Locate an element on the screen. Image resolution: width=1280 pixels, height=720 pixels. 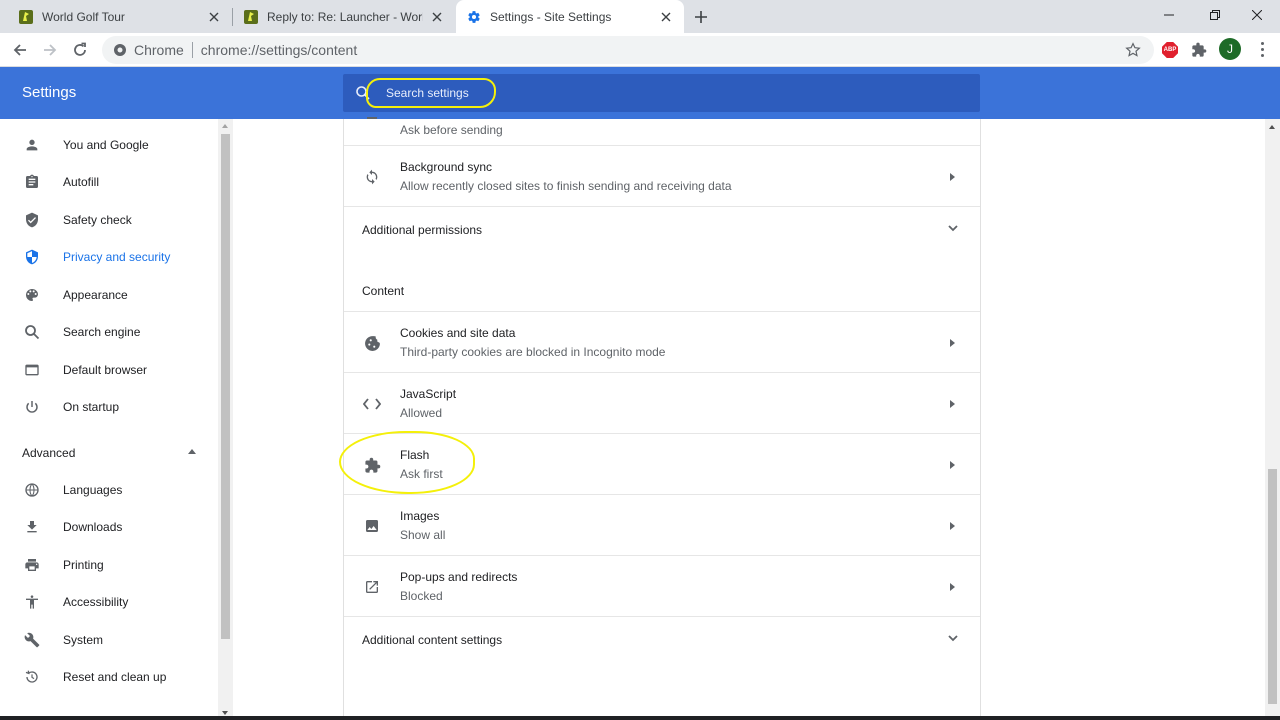
close-window-button is located at coordinates (1257, 15).